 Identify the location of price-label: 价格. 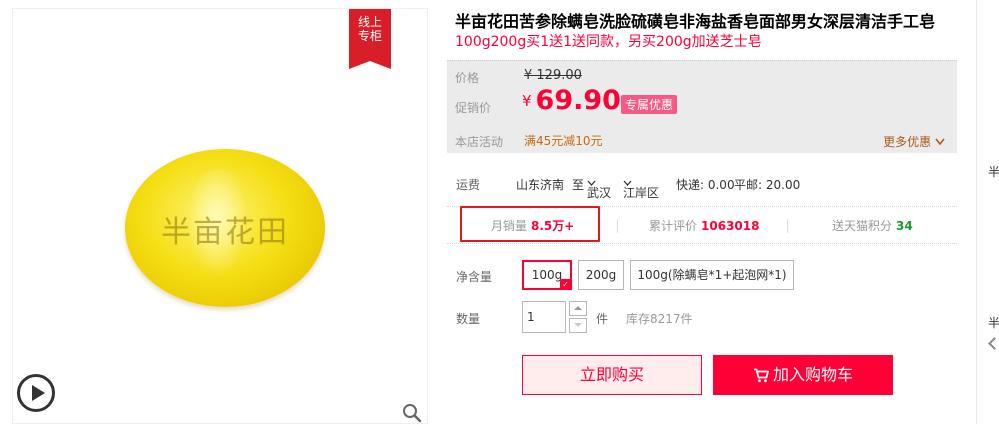
(467, 78).